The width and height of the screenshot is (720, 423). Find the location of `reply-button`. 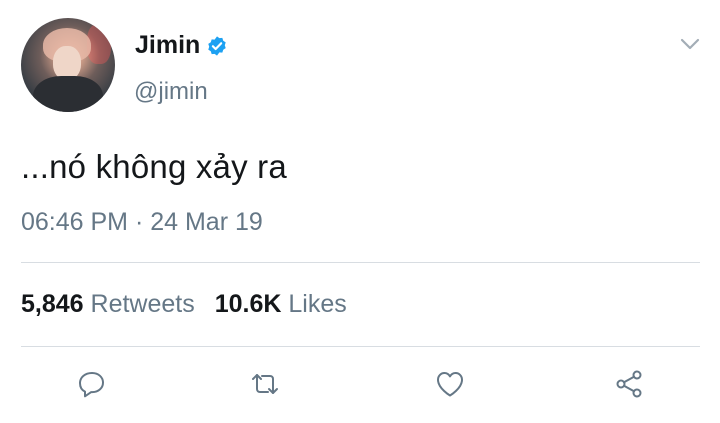

reply-button is located at coordinates (92, 384).